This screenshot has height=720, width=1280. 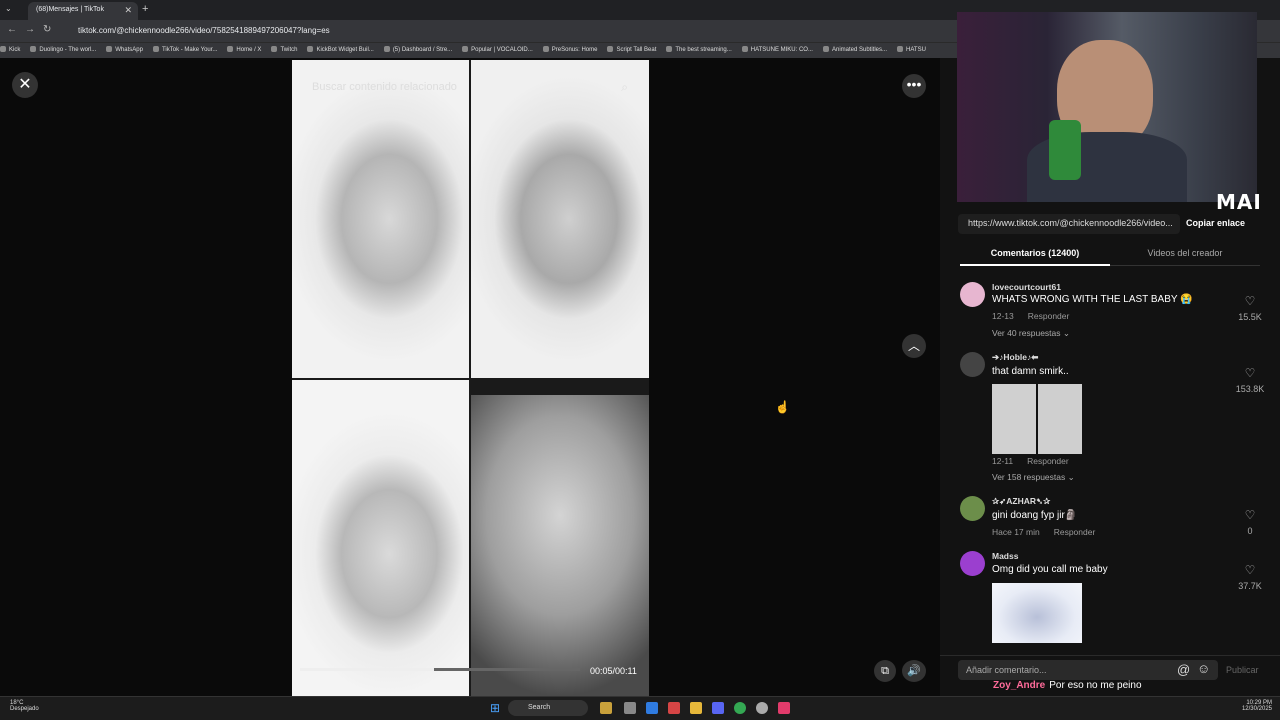 What do you see at coordinates (24, 706) in the screenshot?
I see `weather-widget: 18°C Despejado` at bounding box center [24, 706].